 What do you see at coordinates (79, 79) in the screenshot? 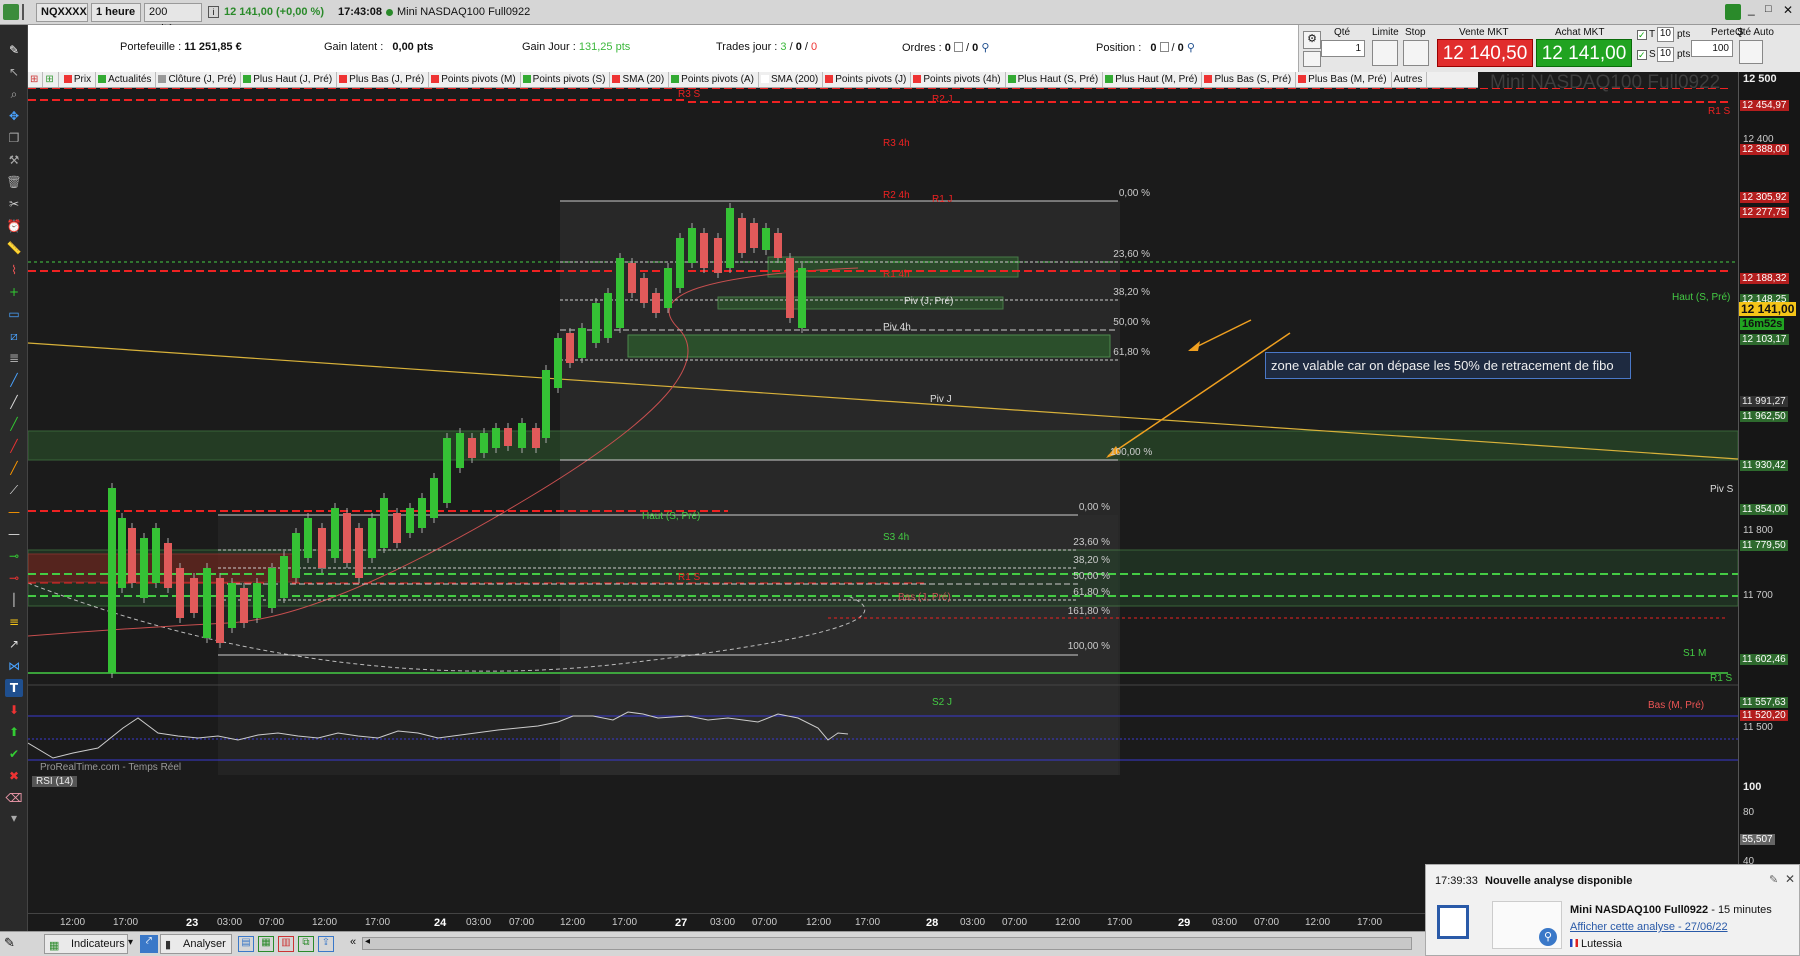
I see `indicator-tag: Prix` at bounding box center [79, 79].